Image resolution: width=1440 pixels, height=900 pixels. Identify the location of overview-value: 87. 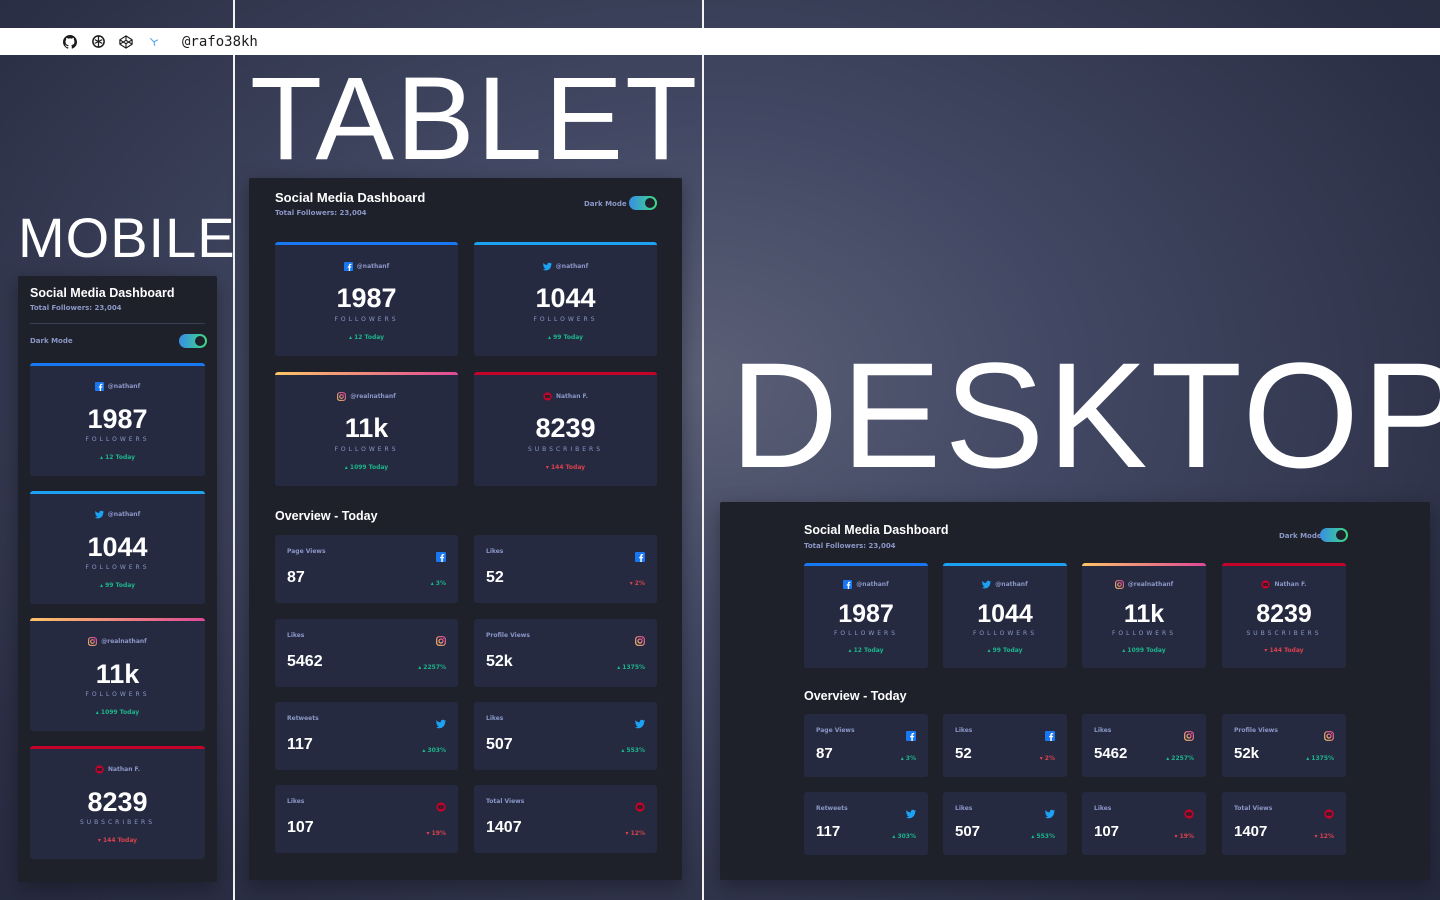
(824, 753).